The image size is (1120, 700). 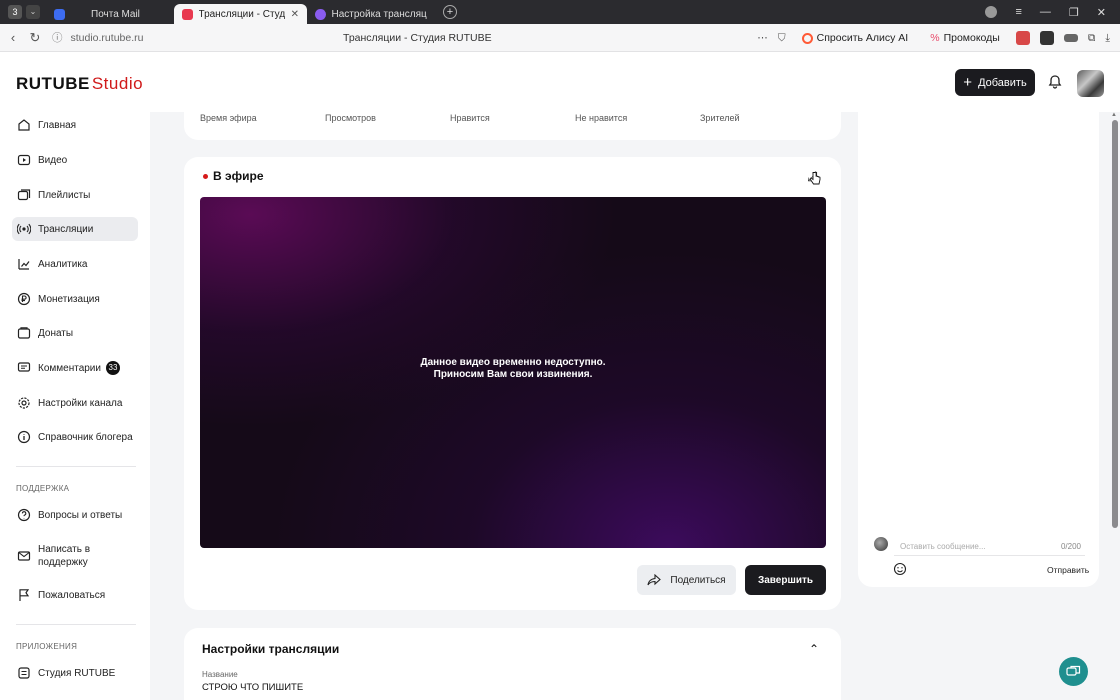 What do you see at coordinates (1068, 570) in the screenshot?
I see `send-message-button: Отправить` at bounding box center [1068, 570].